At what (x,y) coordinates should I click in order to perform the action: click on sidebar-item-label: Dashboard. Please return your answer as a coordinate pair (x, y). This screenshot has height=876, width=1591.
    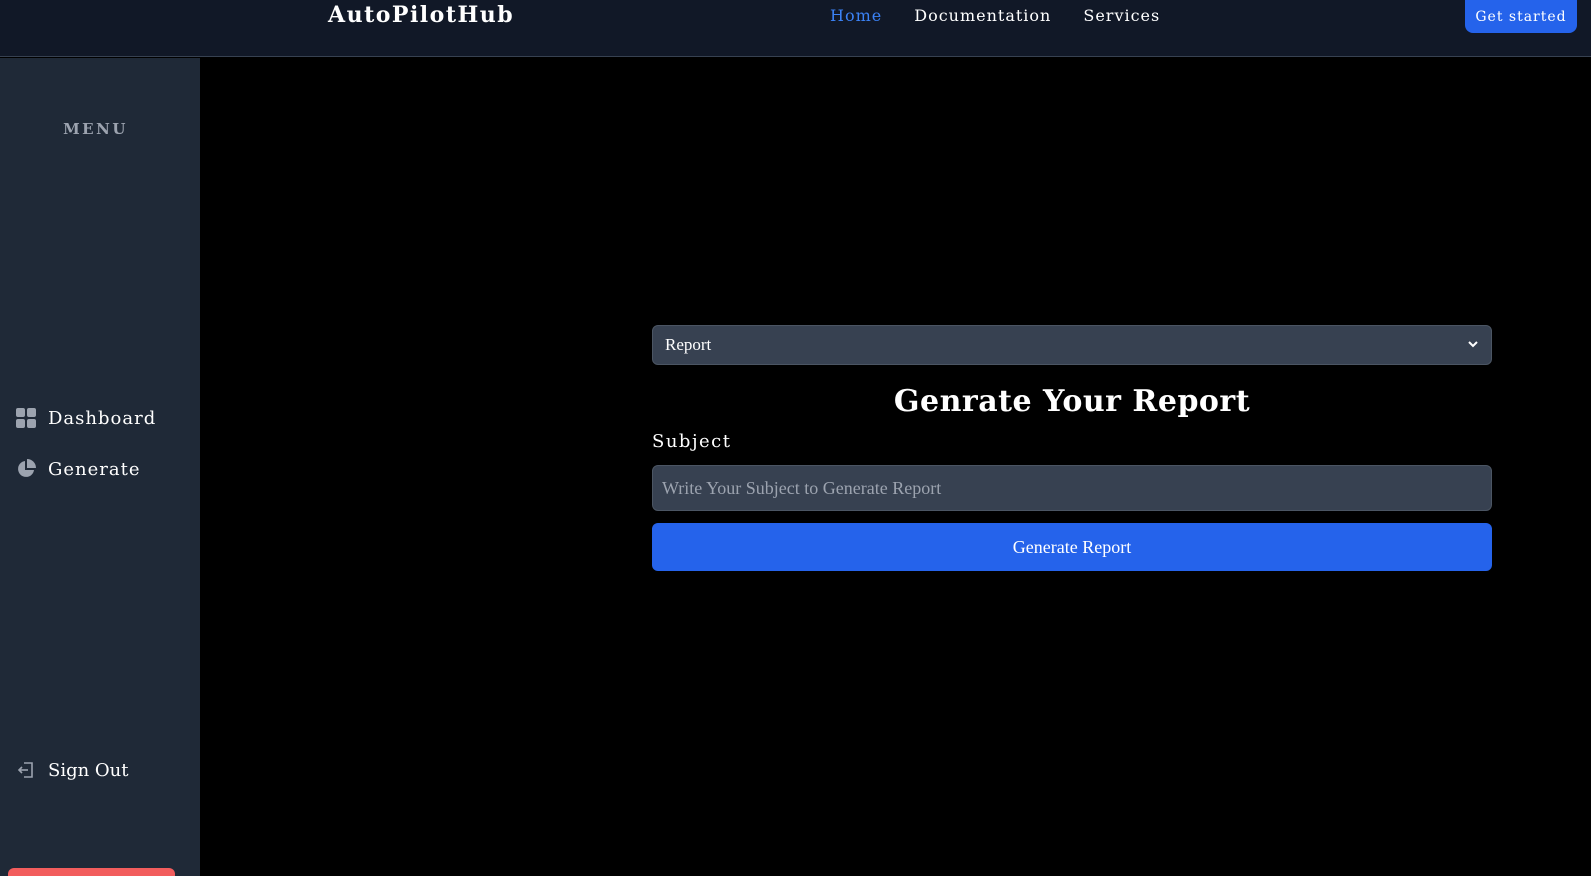
    Looking at the image, I should click on (102, 418).